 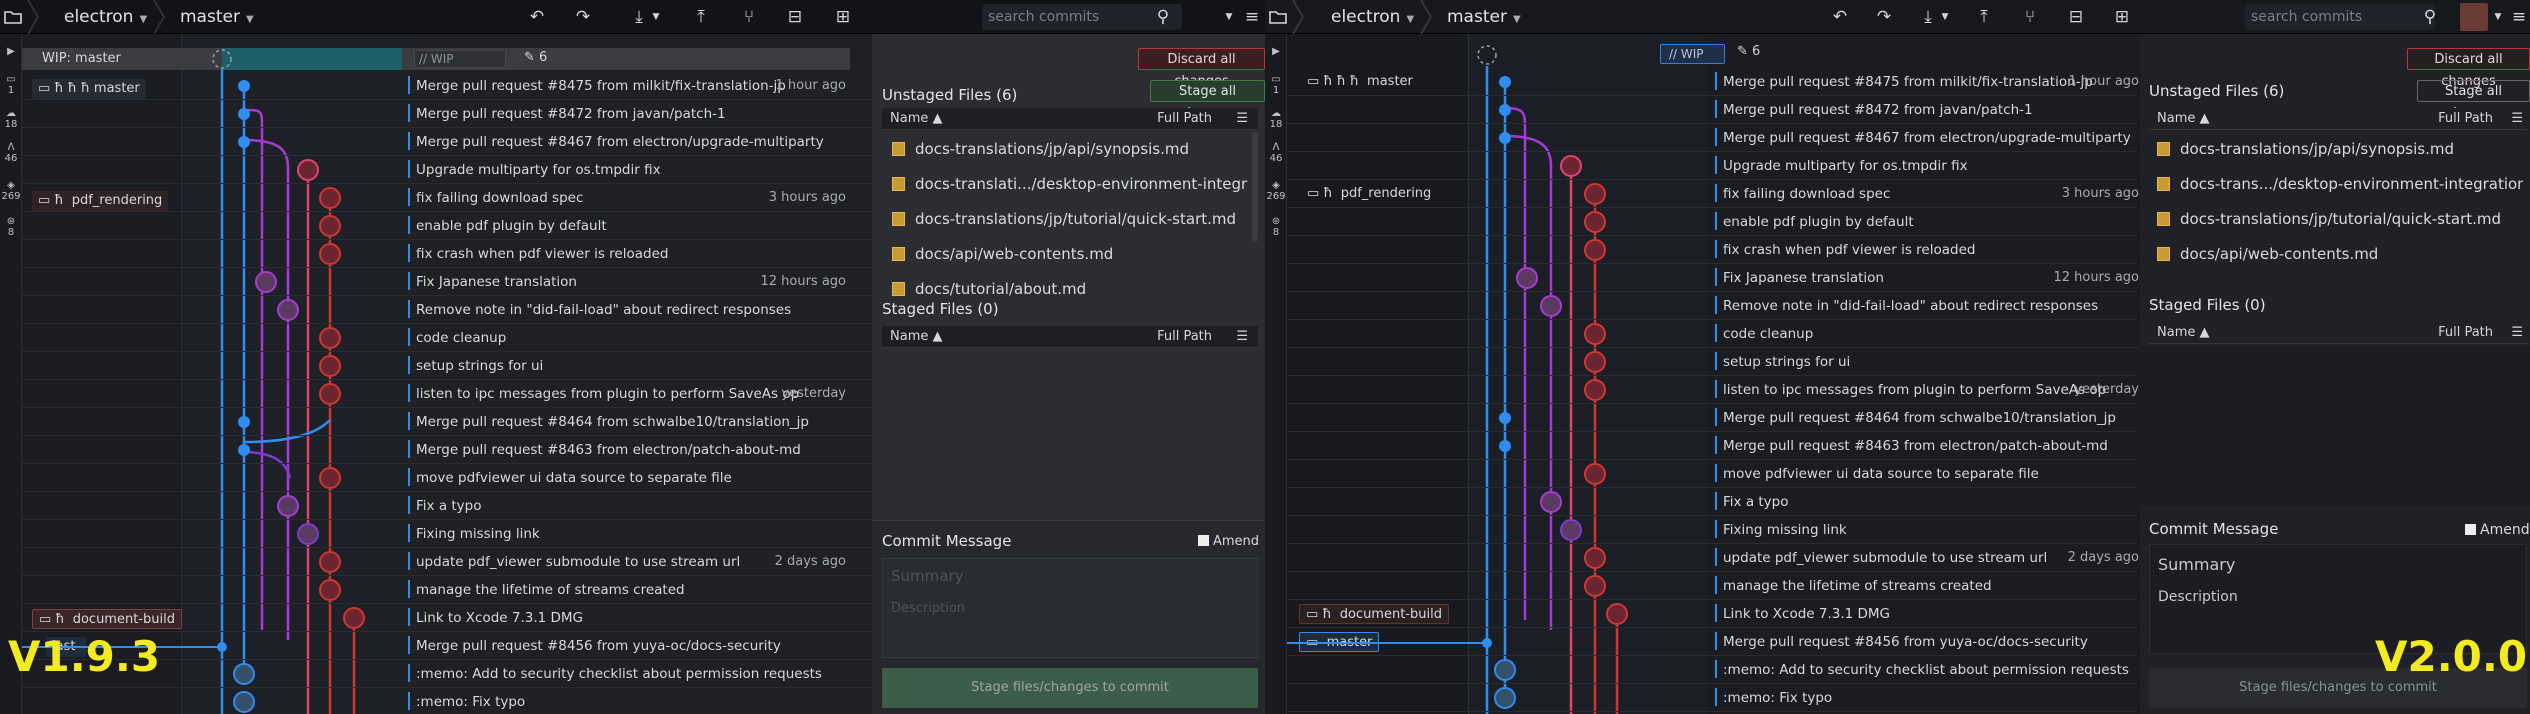 I want to click on commit-message-input: Summary Description, so click(x=1070, y=608).